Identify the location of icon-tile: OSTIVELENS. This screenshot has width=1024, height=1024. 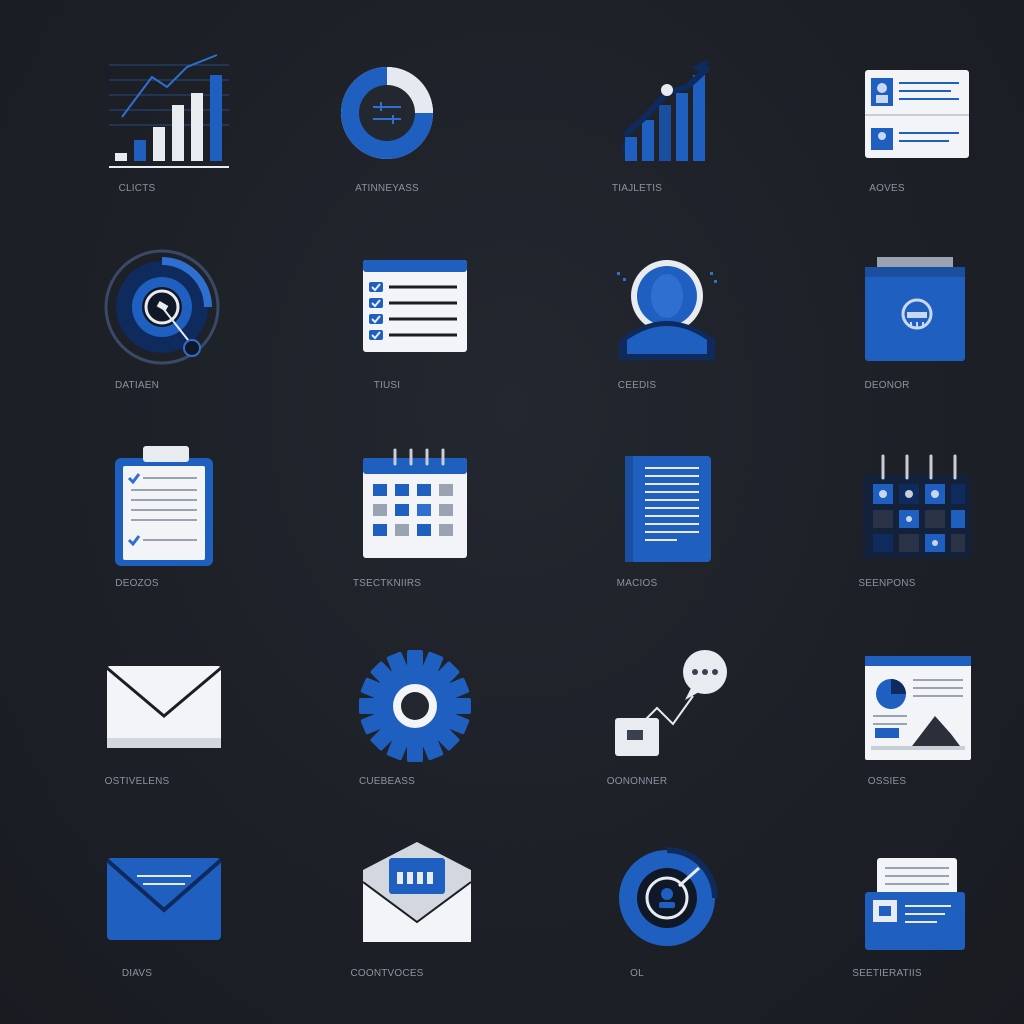
(137, 723).